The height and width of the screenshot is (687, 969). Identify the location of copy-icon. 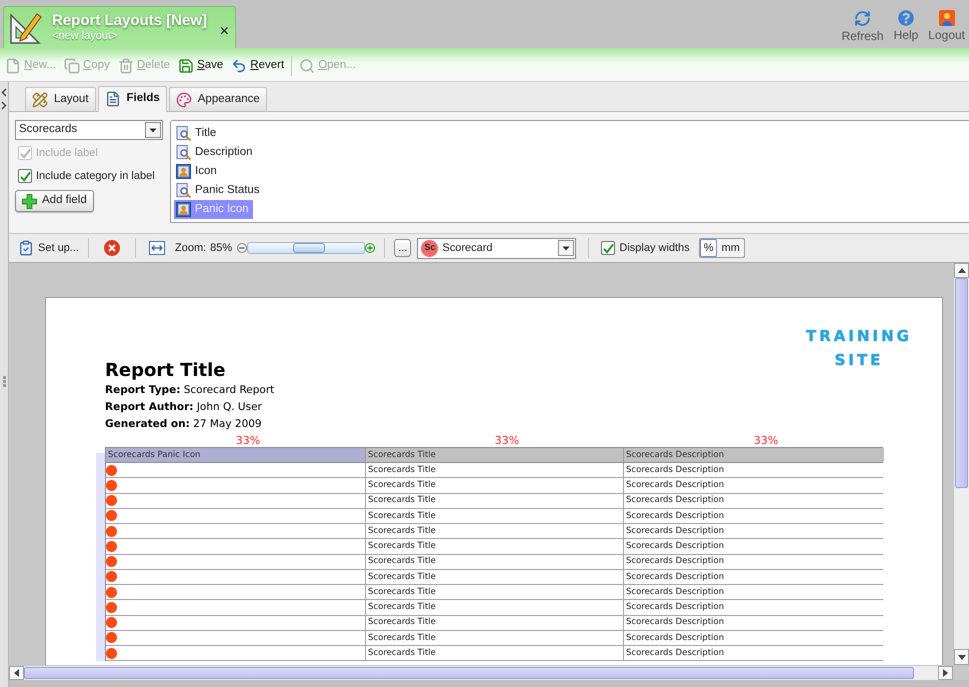
(72, 66).